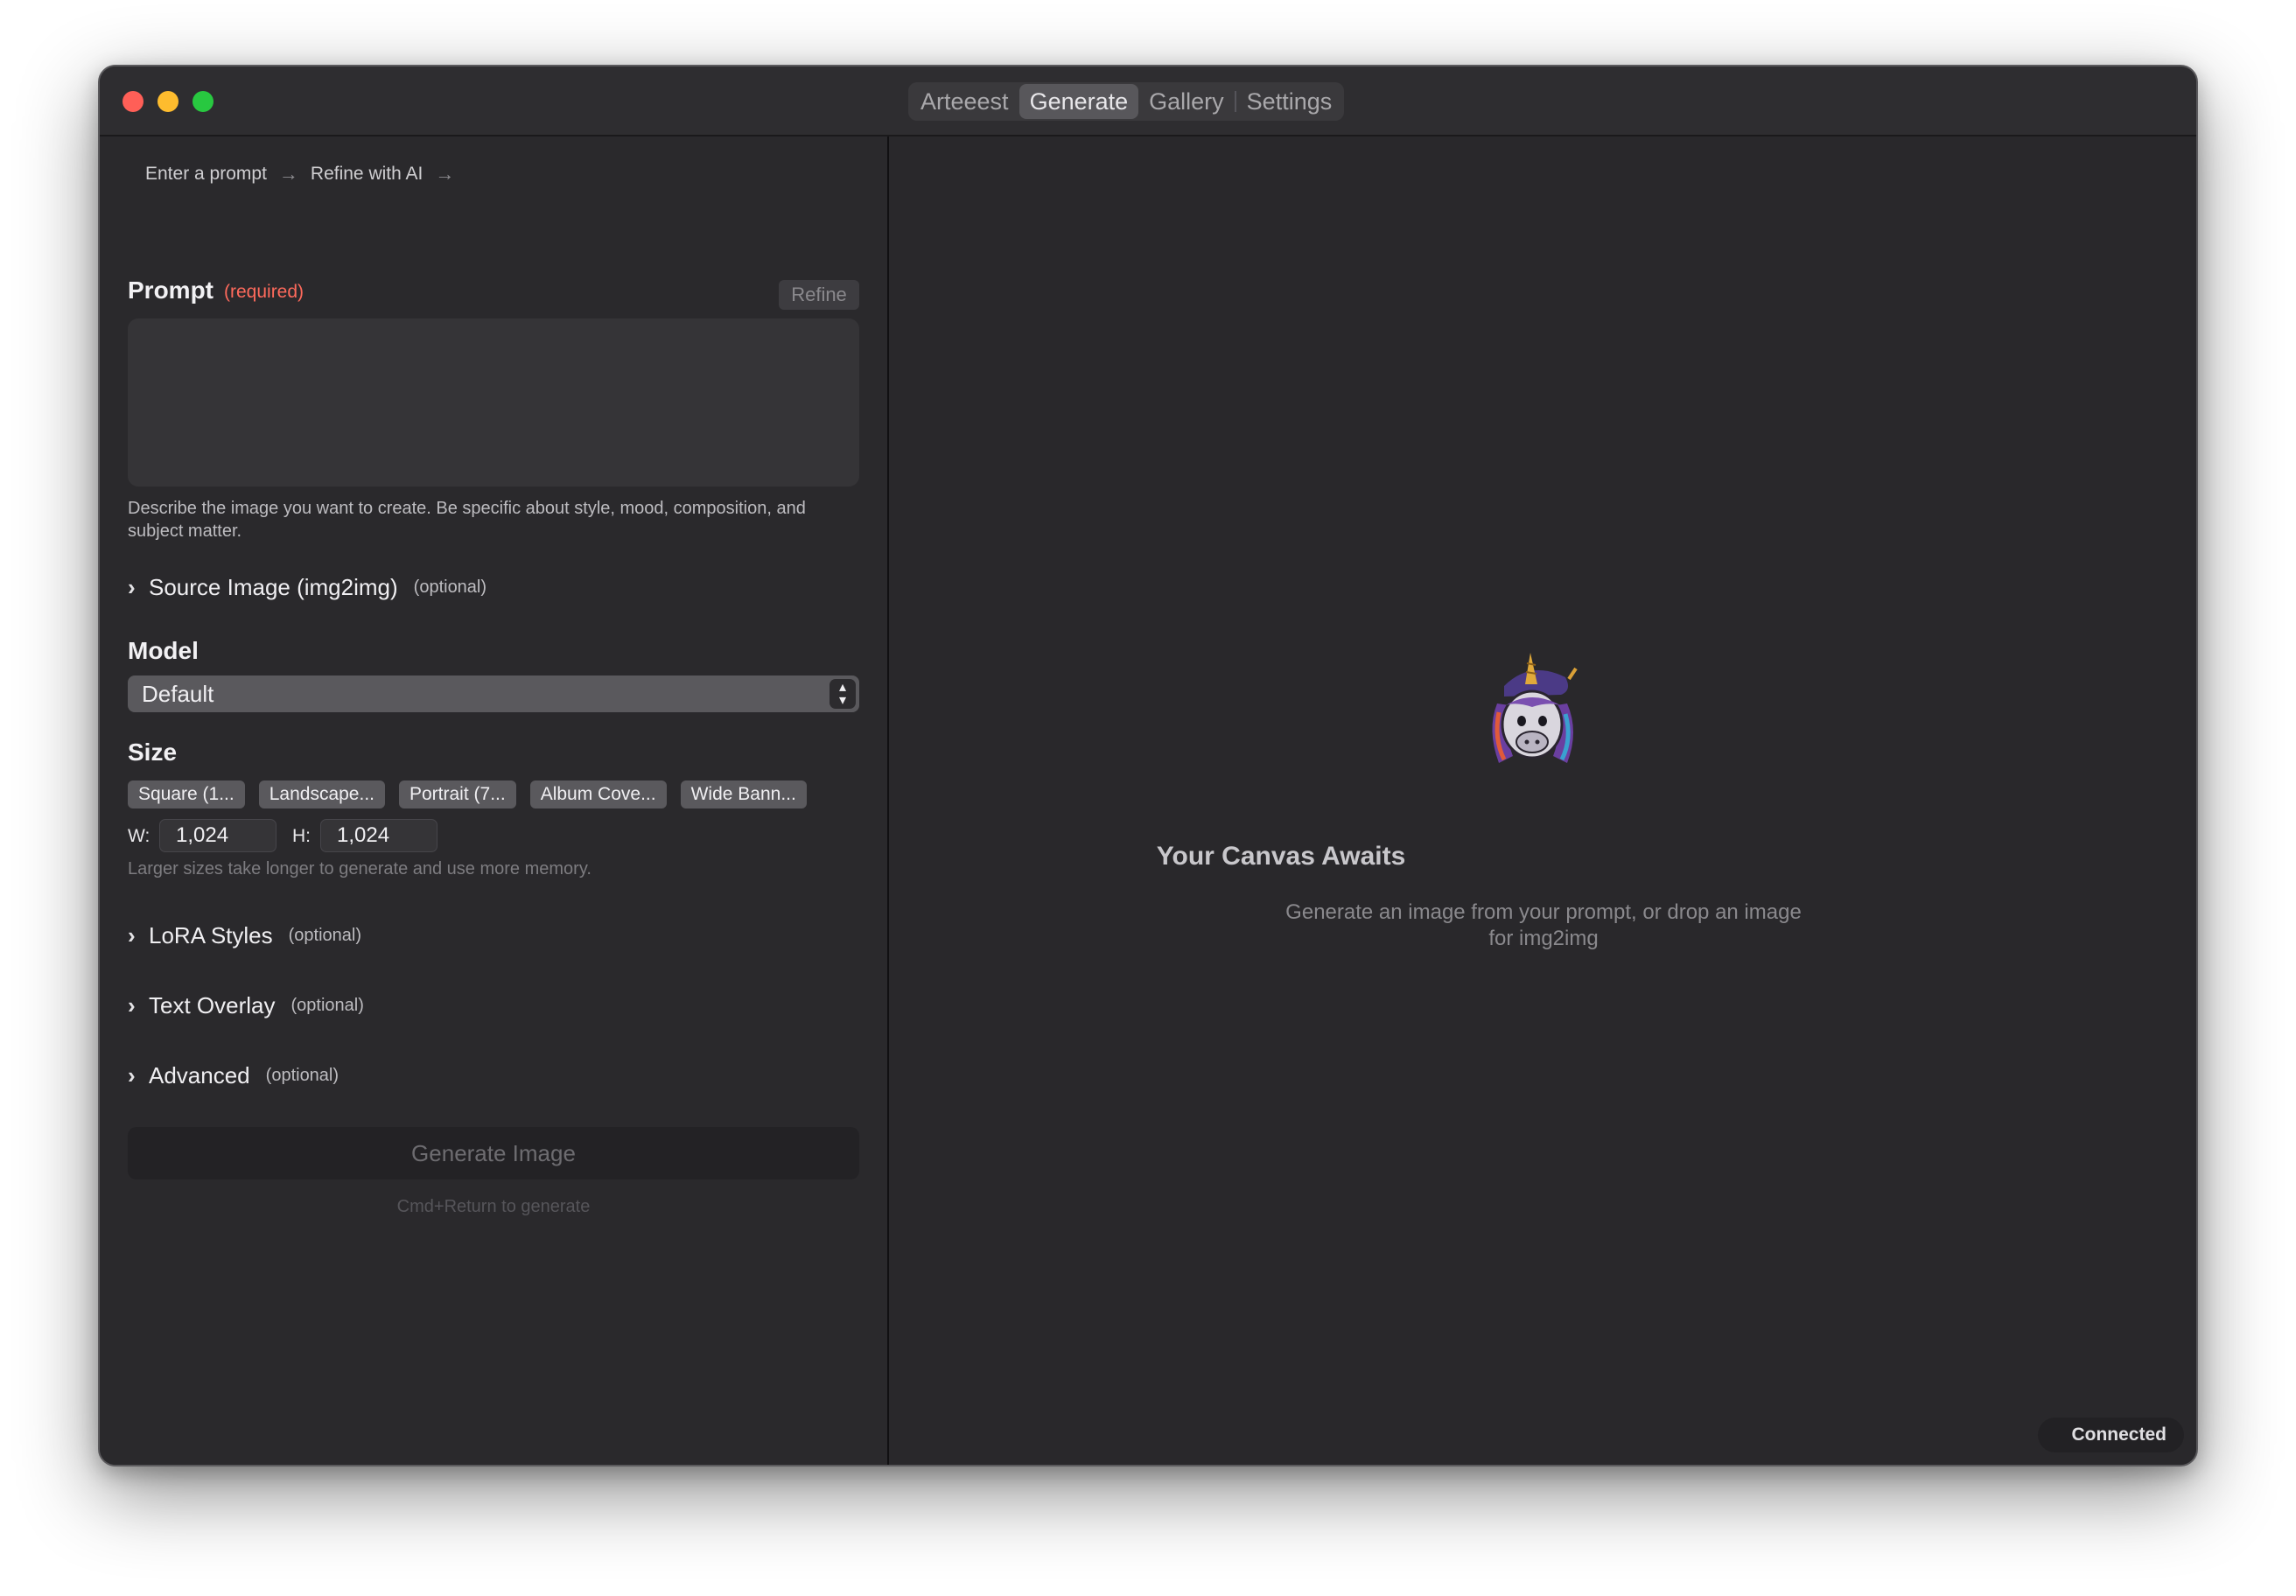 The image size is (2296, 1596). Describe the element at coordinates (171, 290) in the screenshot. I see `prompt-label: Prompt` at that location.